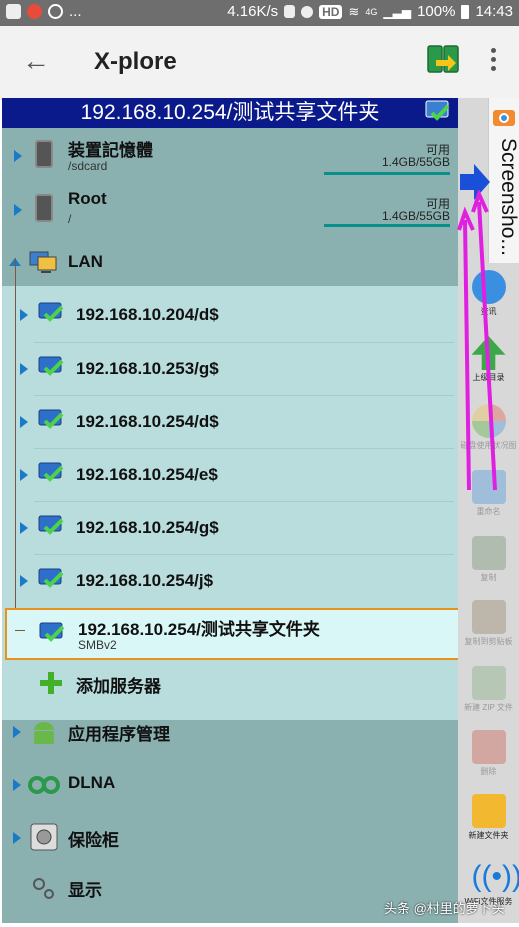 The image size is (519, 927). What do you see at coordinates (51, 683) in the screenshot?
I see `plus-icon` at bounding box center [51, 683].